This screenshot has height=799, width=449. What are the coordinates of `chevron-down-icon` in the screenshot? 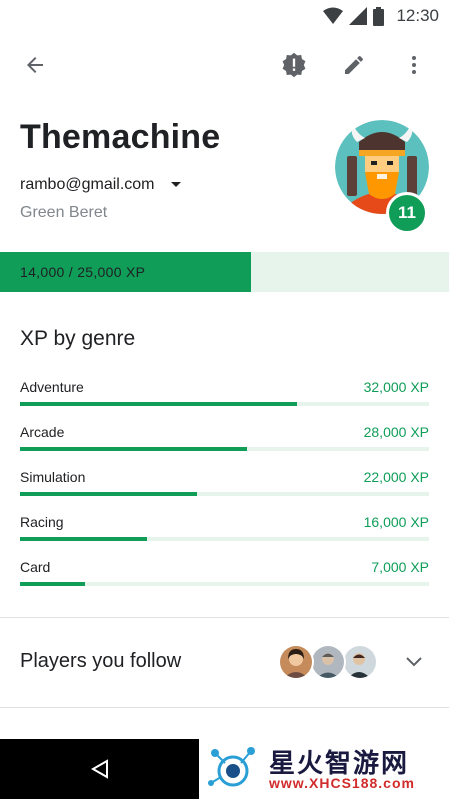 It's located at (414, 662).